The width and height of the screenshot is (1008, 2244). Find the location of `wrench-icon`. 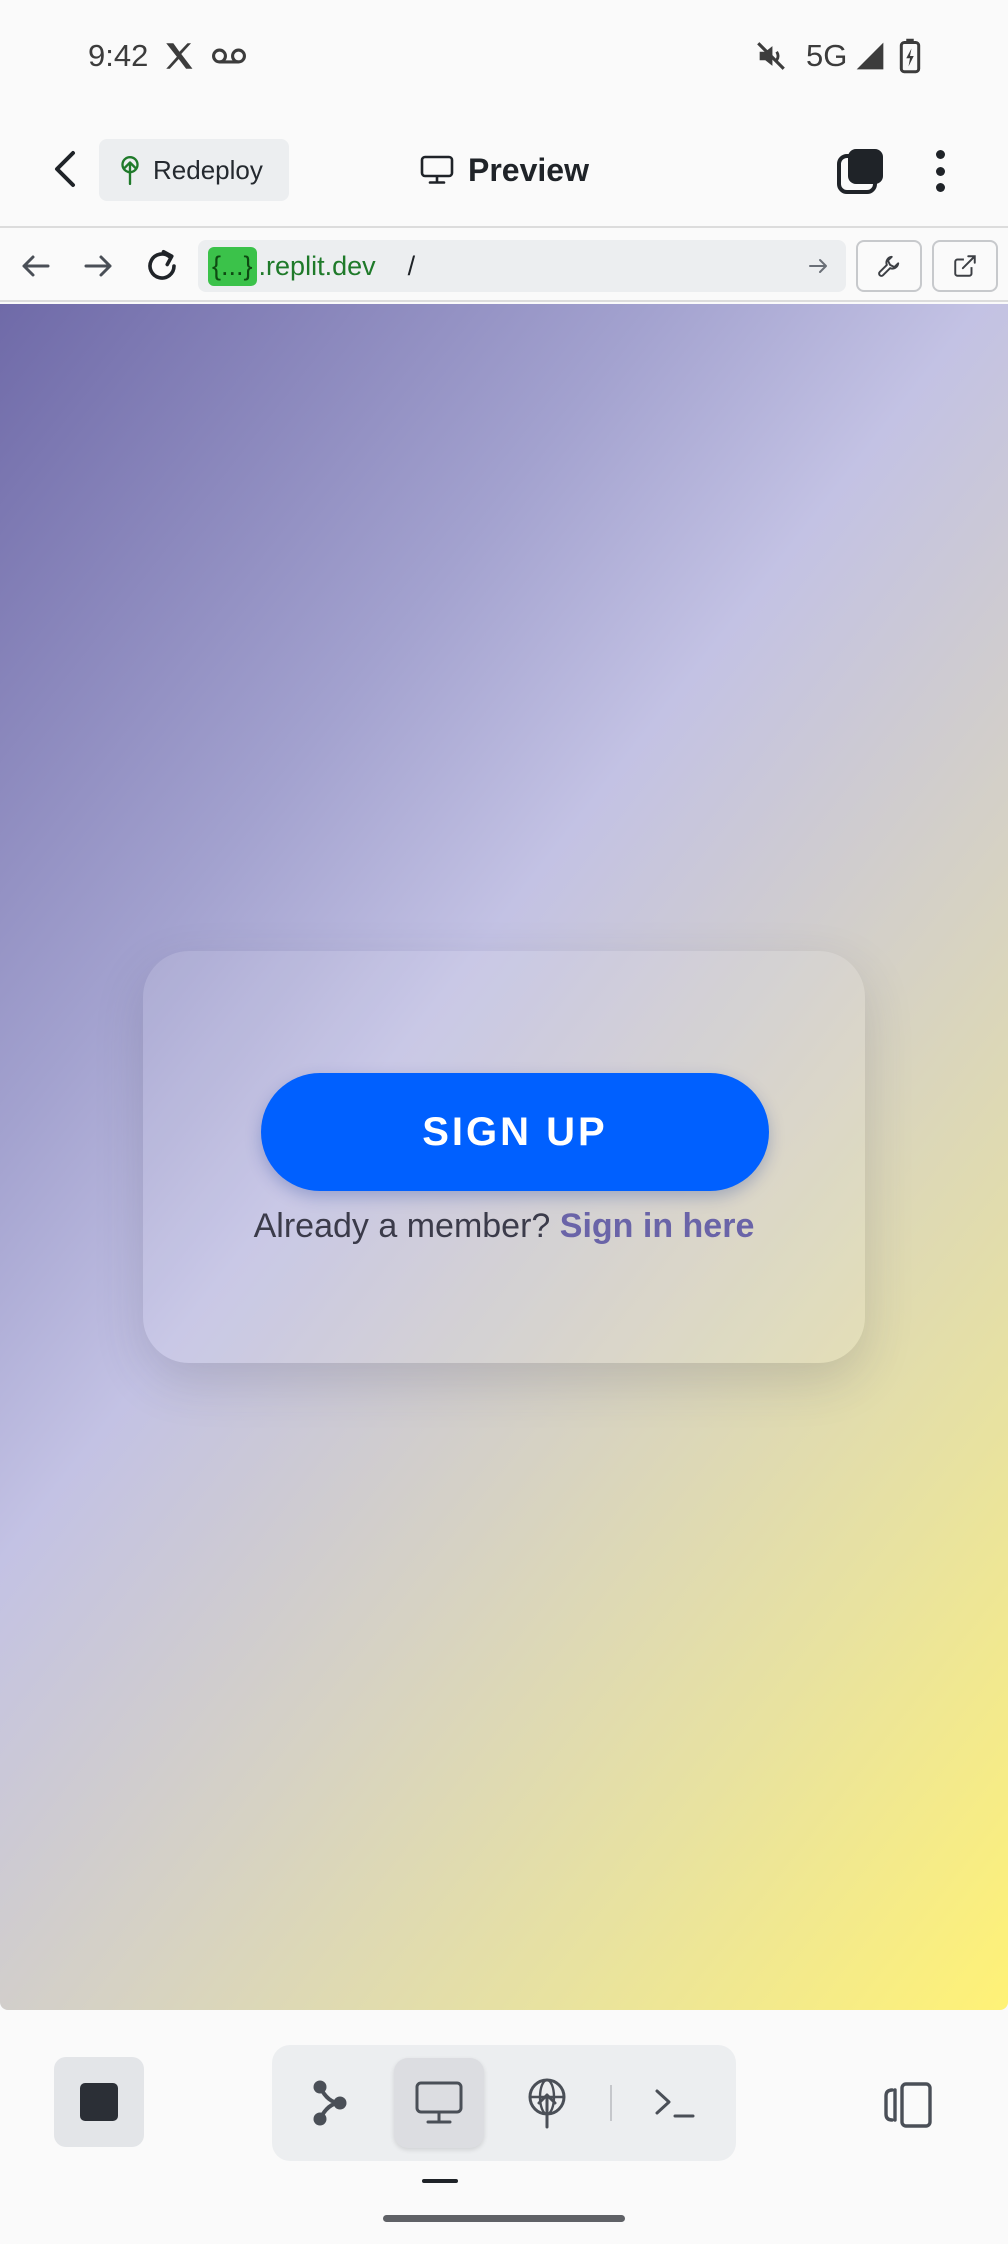

wrench-icon is located at coordinates (889, 266).